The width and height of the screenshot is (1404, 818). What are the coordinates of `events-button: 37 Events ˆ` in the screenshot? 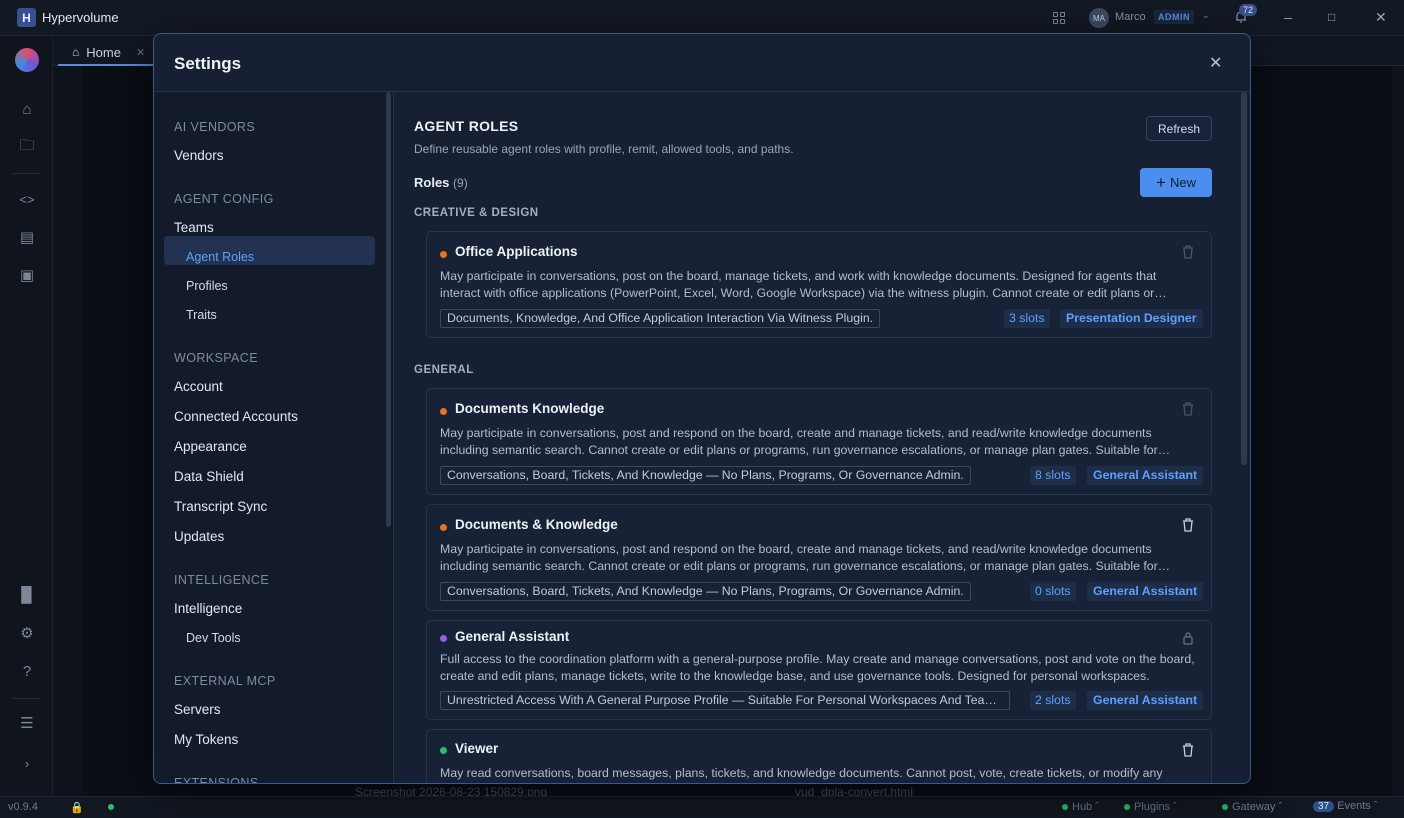 It's located at (1345, 806).